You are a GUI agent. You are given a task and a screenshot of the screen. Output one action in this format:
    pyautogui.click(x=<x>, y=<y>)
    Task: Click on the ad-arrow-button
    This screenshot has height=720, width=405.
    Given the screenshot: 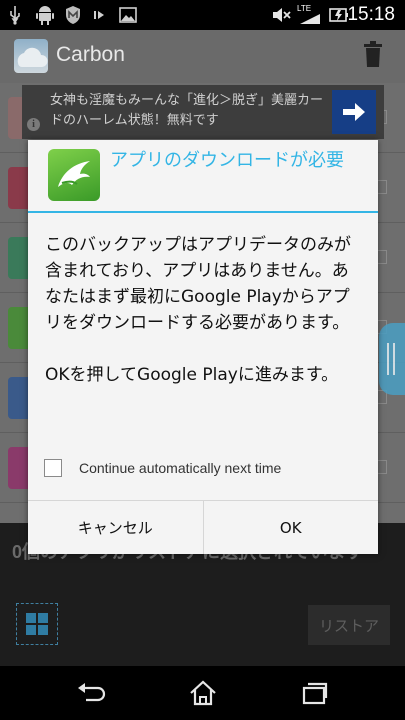 What is the action you would take?
    pyautogui.click(x=354, y=112)
    